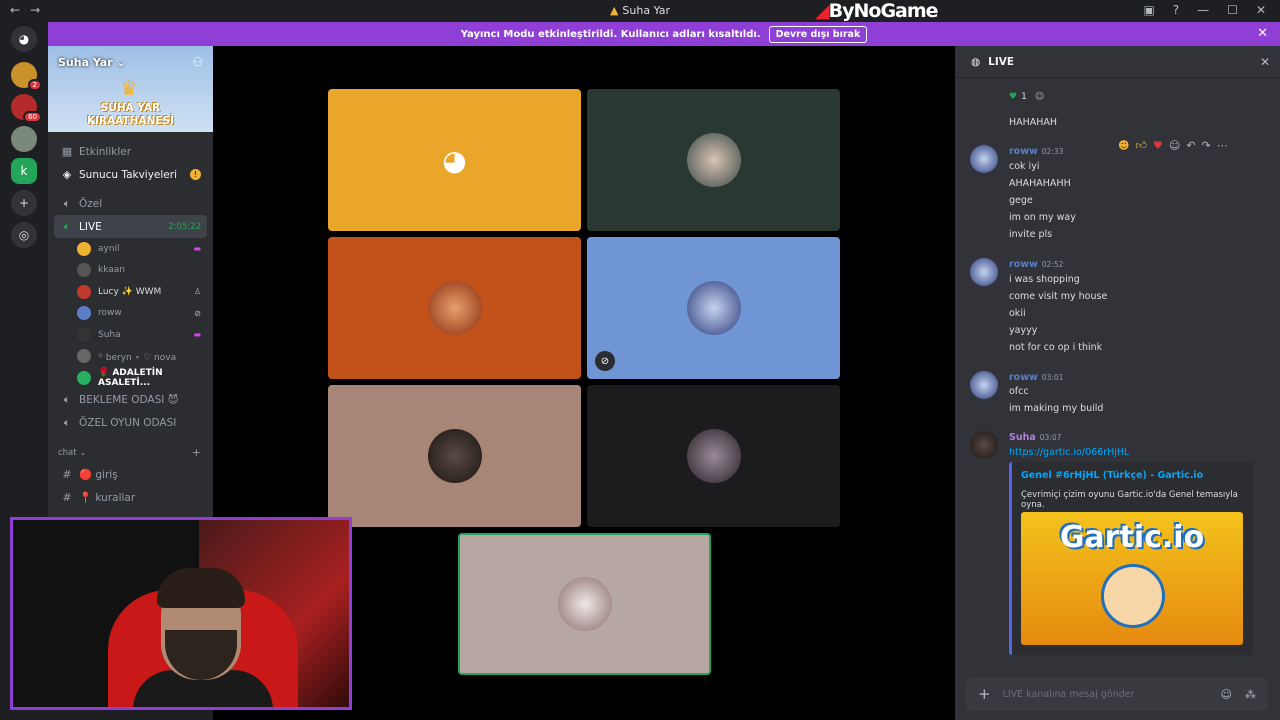  What do you see at coordinates (26, 108) in the screenshot?
I see `server-icon-2: 60` at bounding box center [26, 108].